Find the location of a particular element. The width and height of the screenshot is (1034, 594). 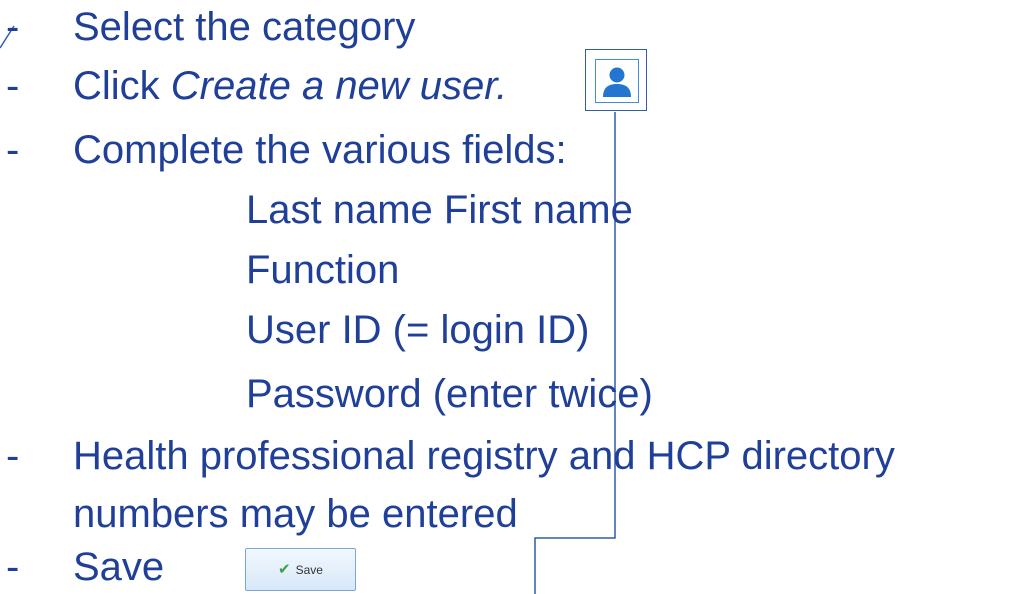

step-click-prefix: Click is located at coordinates (122, 86).